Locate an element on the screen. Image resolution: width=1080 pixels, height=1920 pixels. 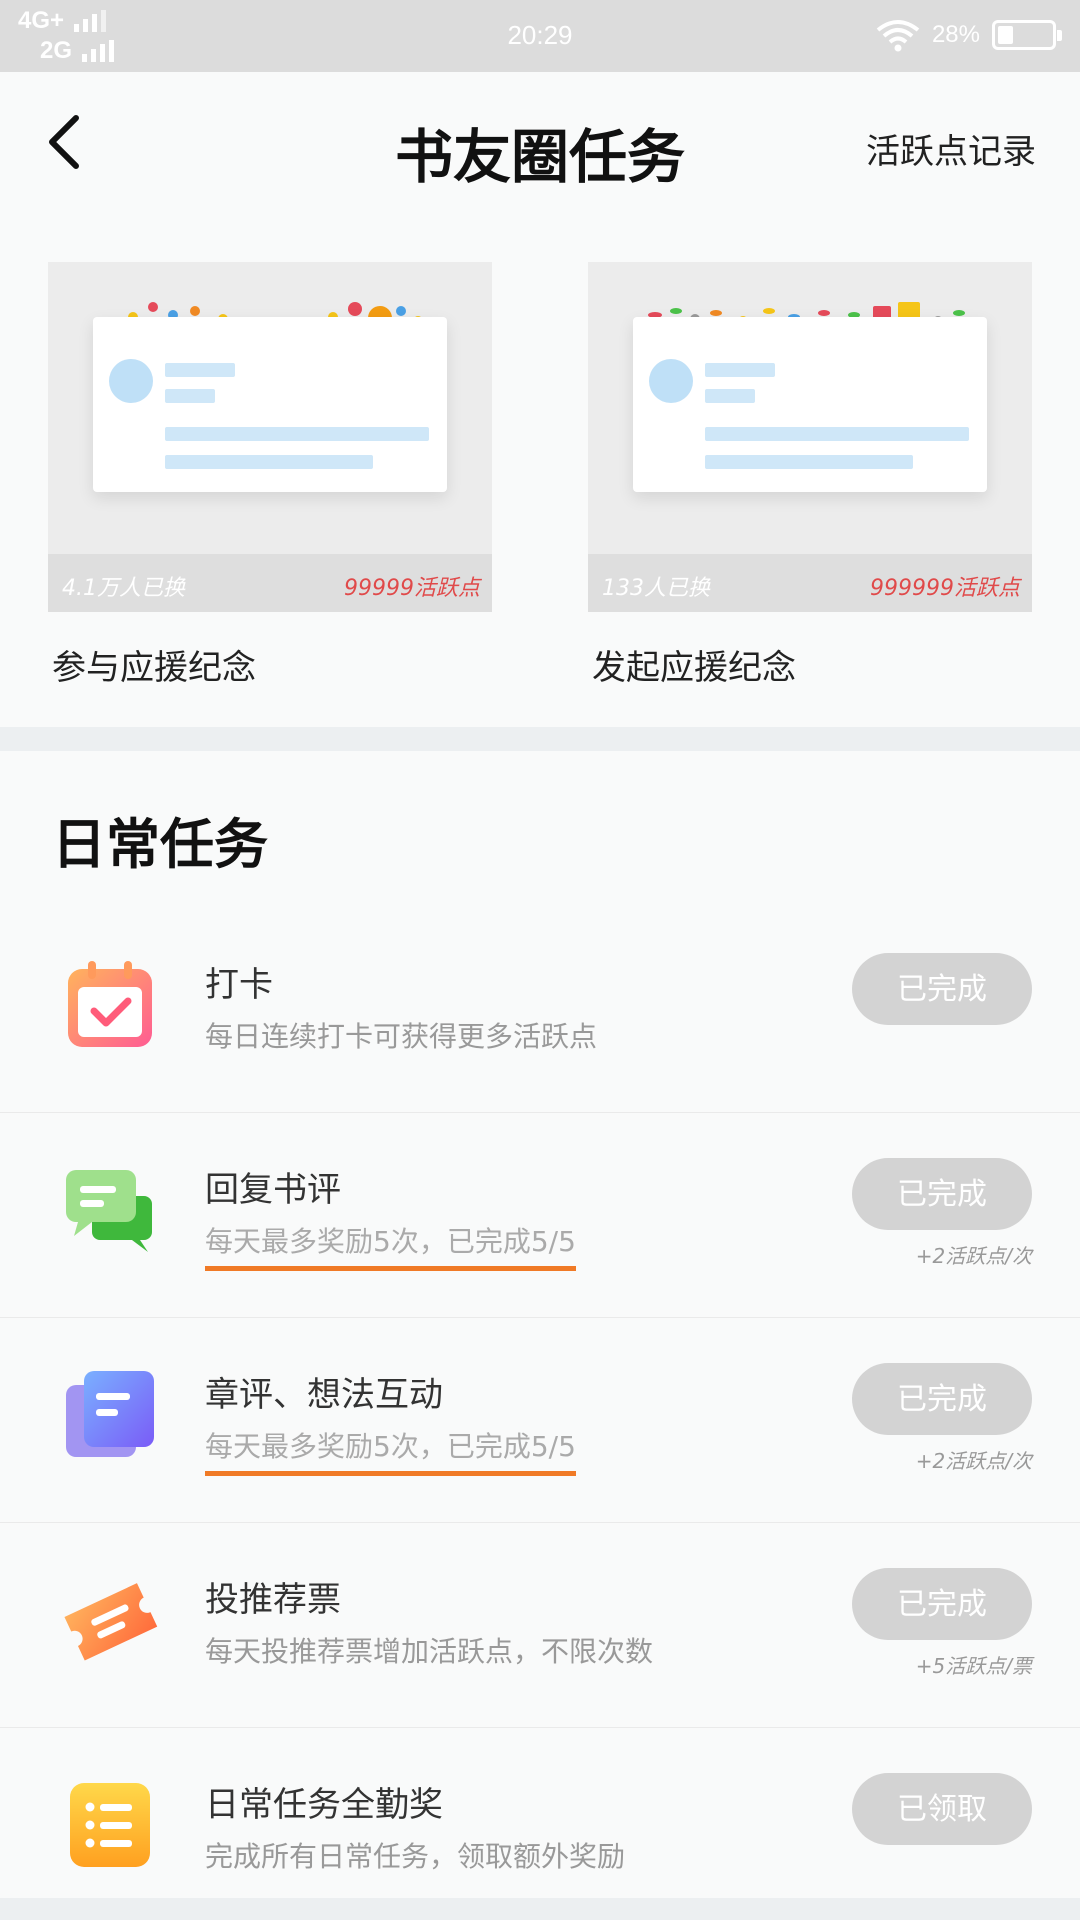
points-cost: 999999活跃点 is located at coordinates (945, 588).